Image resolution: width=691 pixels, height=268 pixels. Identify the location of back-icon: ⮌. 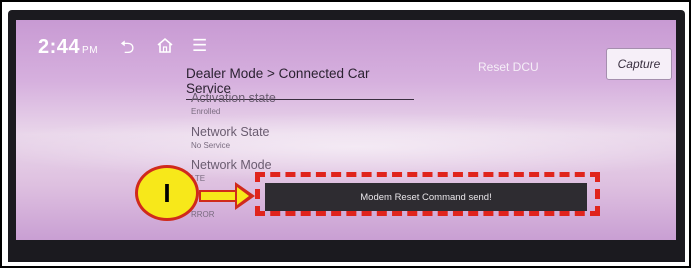
(127, 47).